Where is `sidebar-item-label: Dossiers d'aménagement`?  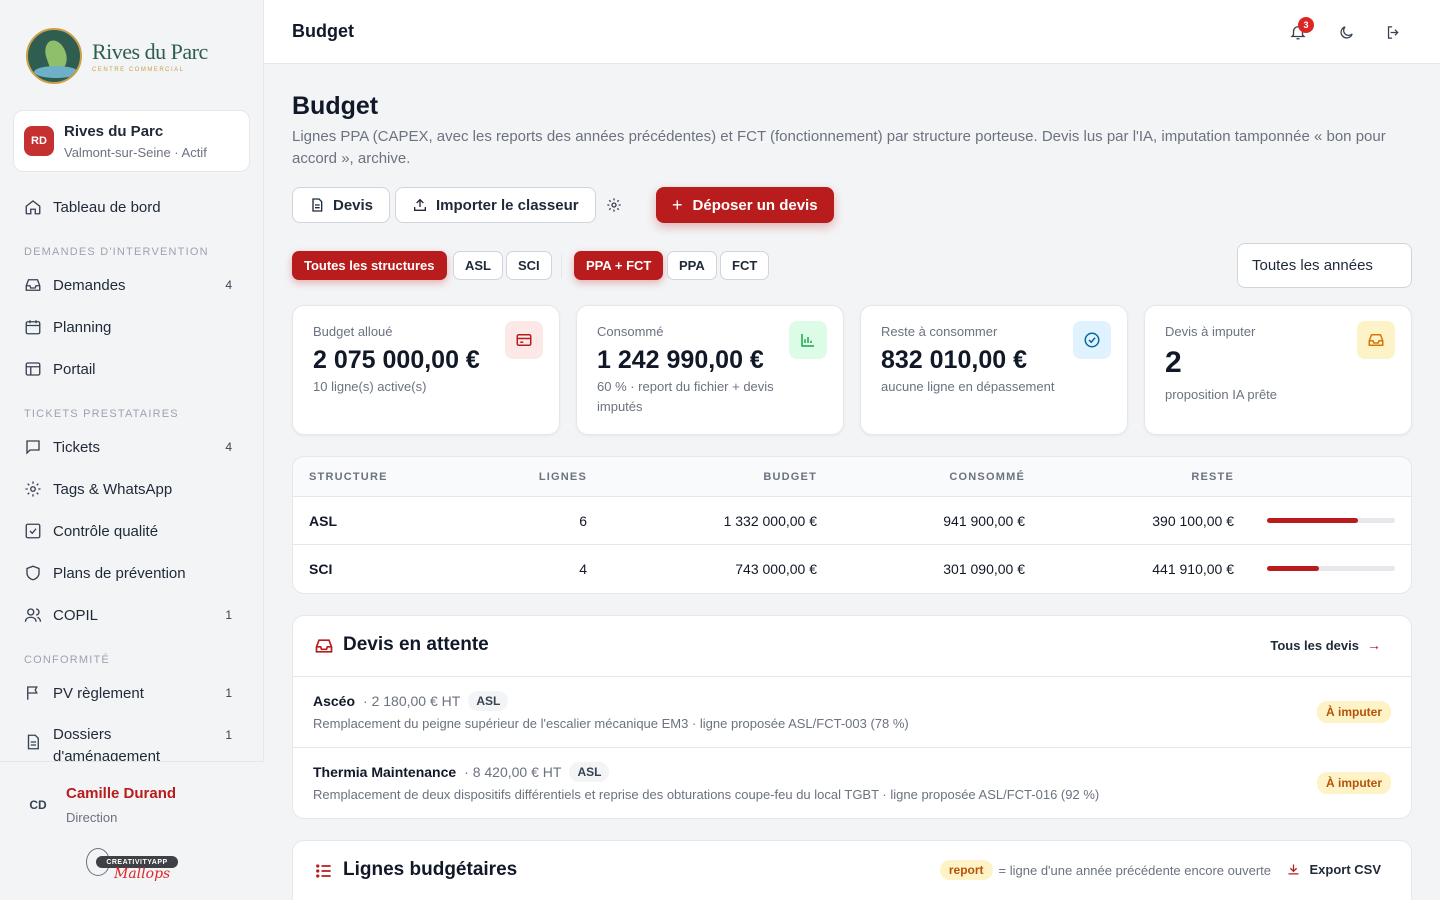
sidebar-item-label: Dossiers d'aménagement is located at coordinates (107, 743).